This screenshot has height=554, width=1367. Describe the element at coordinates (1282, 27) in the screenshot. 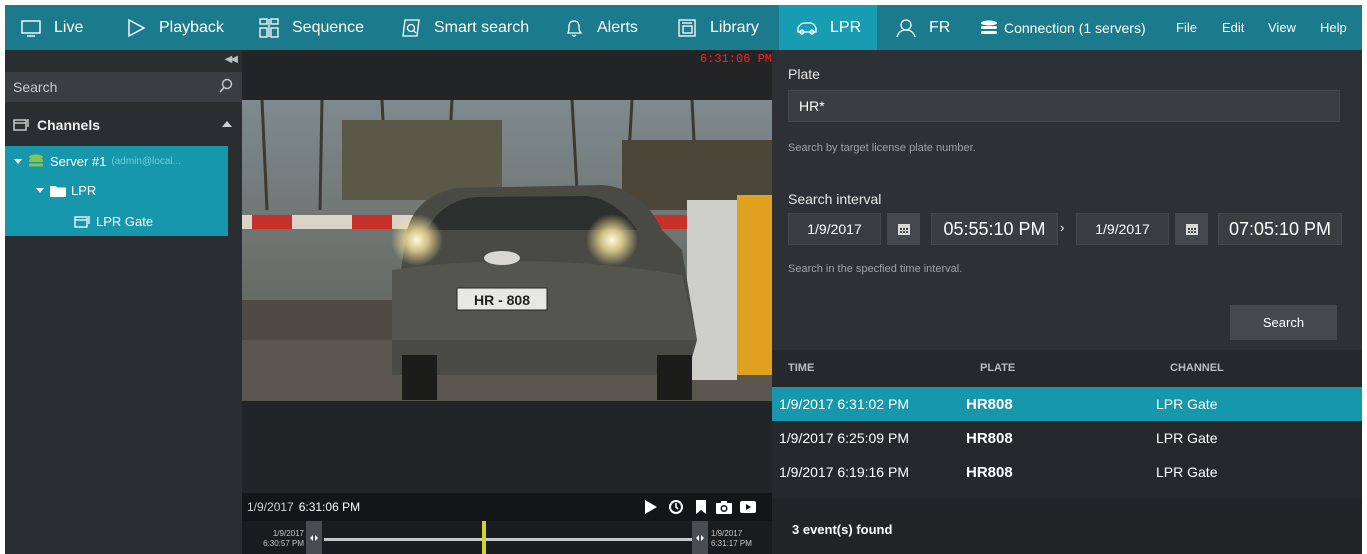

I see `menu-view: View` at that location.